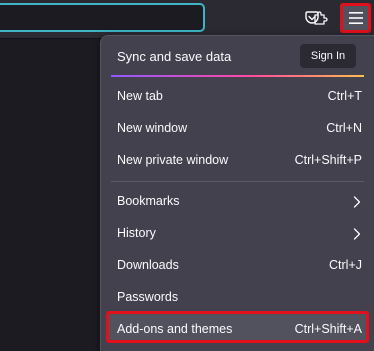 The image size is (374, 351). Describe the element at coordinates (140, 96) in the screenshot. I see `menu-item-label: New tab` at that location.